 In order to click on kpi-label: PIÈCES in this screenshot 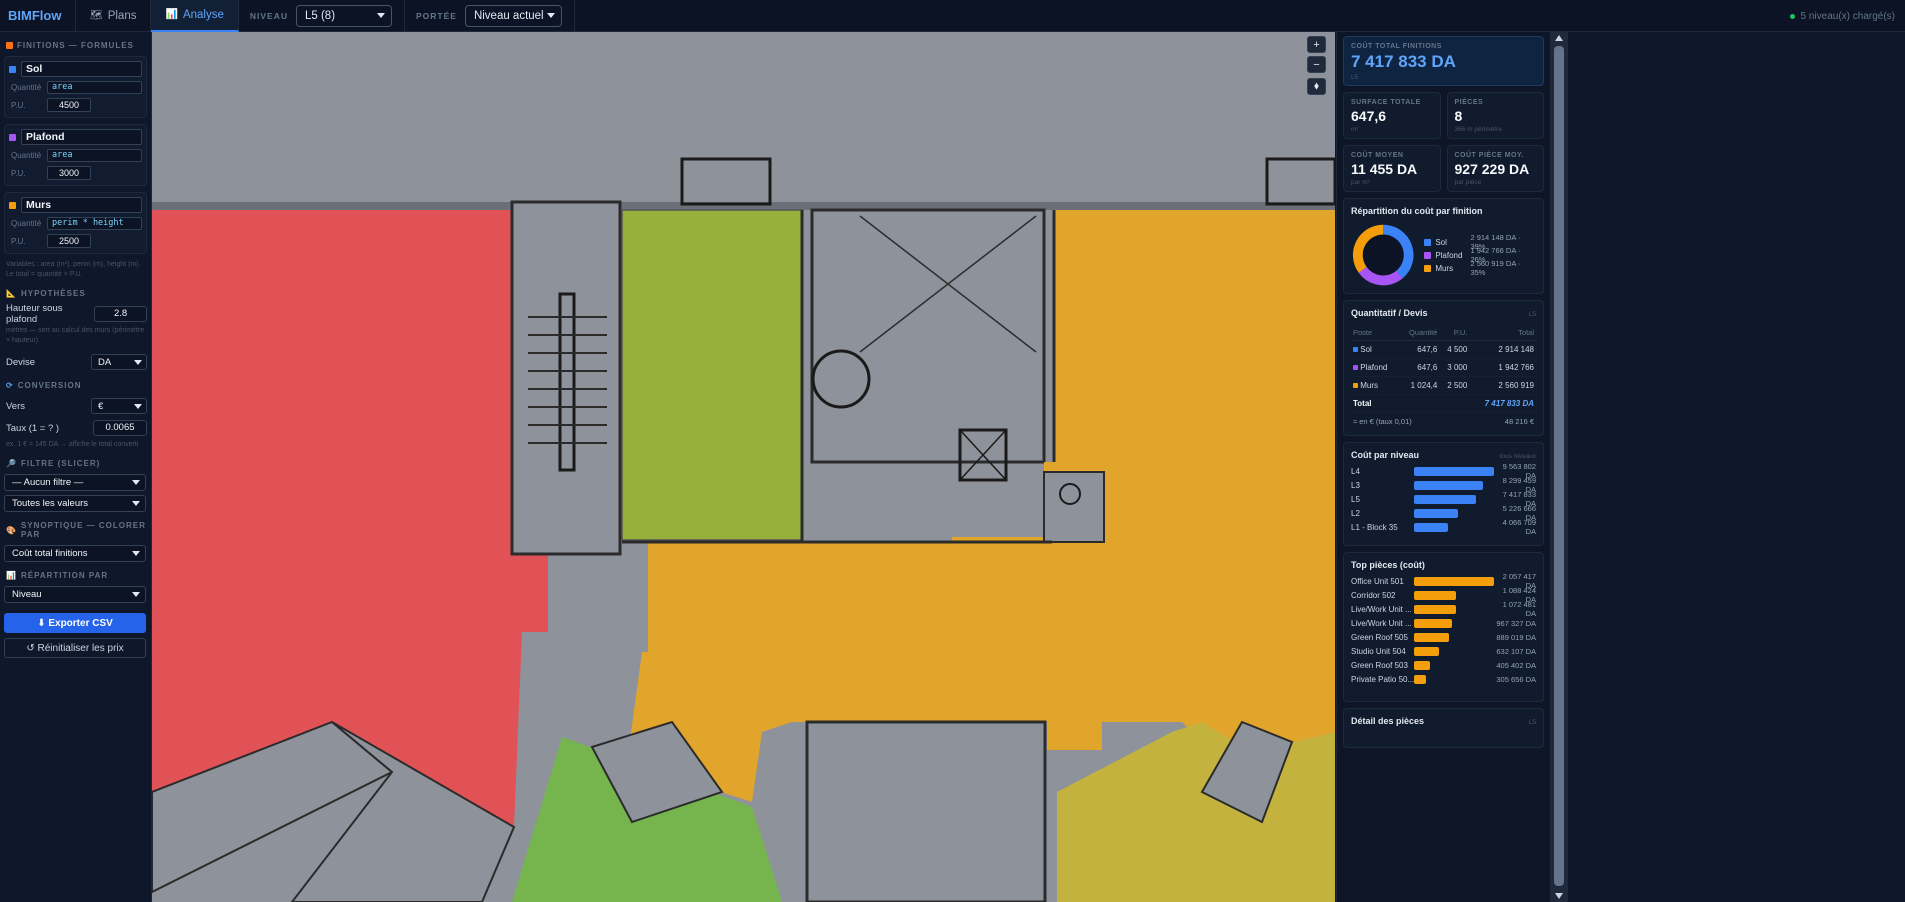, I will do `click(1469, 102)`.